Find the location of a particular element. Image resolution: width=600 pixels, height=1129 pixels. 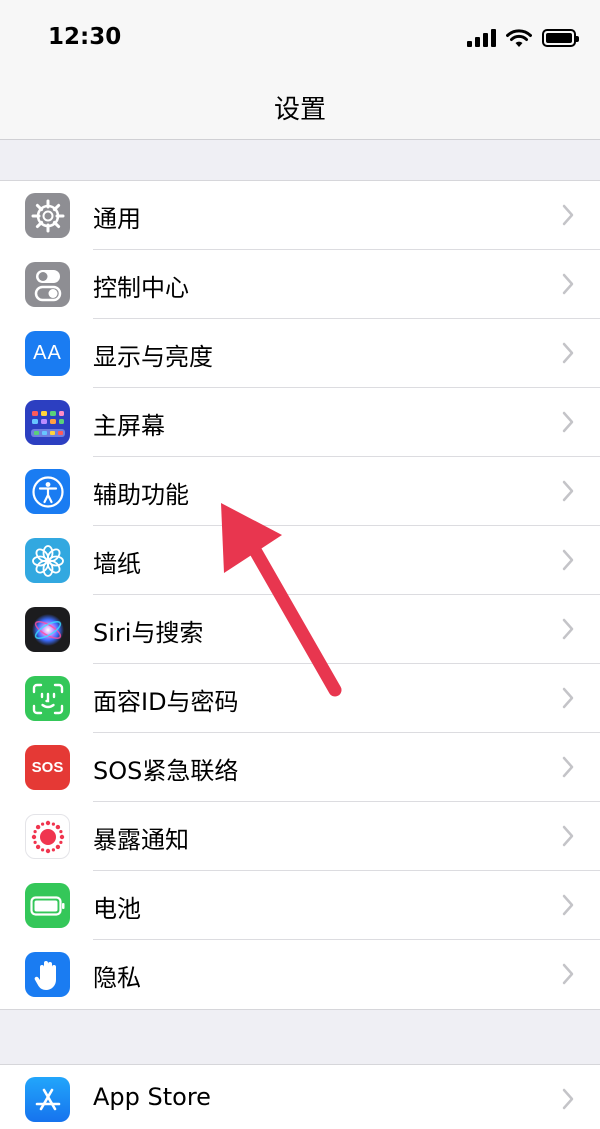

settings-row-siri: Siri与搜索 is located at coordinates (300, 629).